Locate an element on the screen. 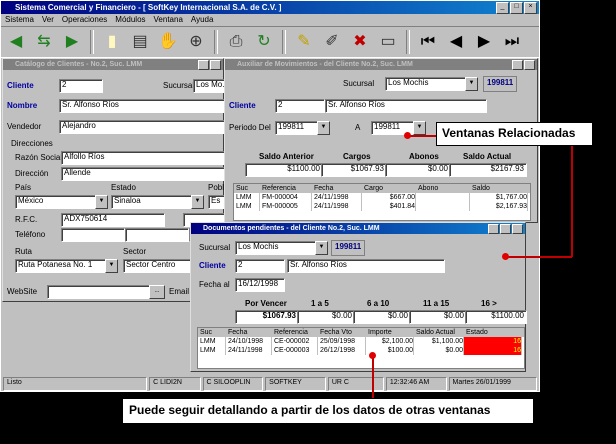 This screenshot has height=444, width=616. pend-cliente-label: Cliente is located at coordinates (212, 265).